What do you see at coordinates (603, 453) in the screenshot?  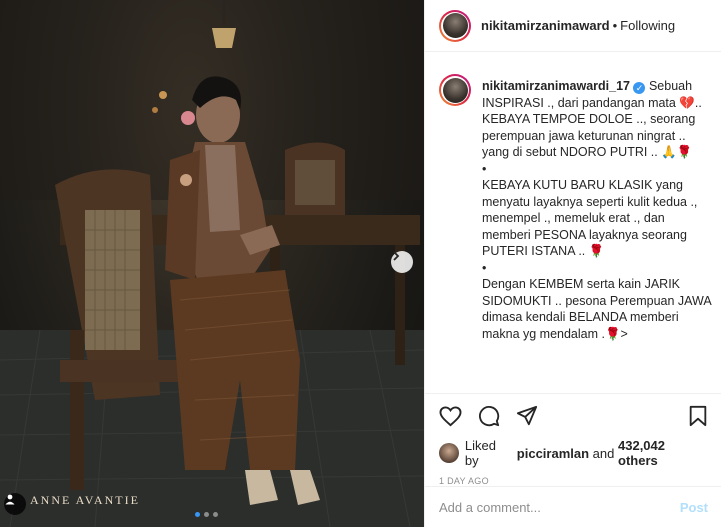 I see `likes-and: and` at bounding box center [603, 453].